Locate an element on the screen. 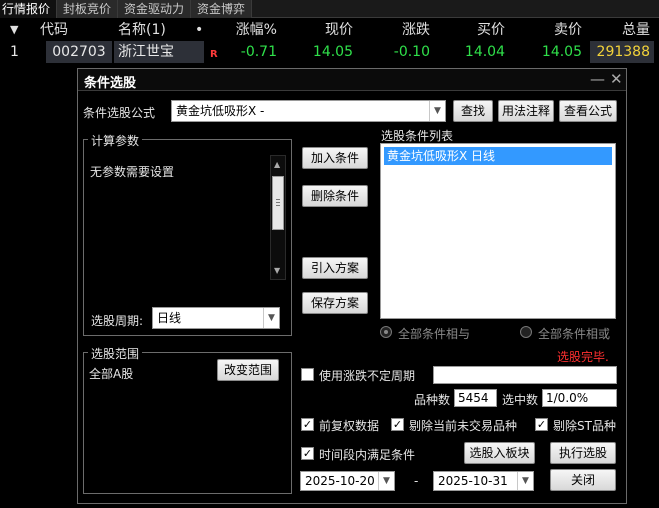  adjusted-data-checkbox: ✓ is located at coordinates (307, 424).